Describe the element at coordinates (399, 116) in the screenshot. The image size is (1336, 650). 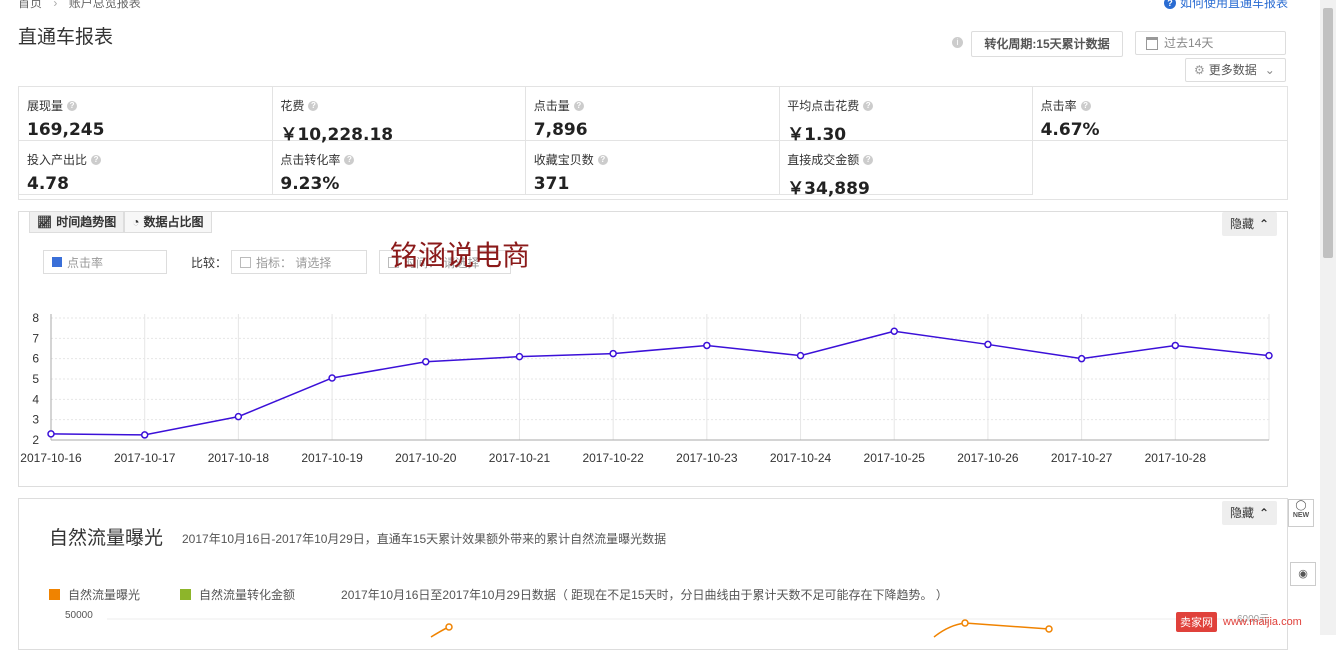
I see `metric-cell: 花费? ￥10,228.18` at that location.